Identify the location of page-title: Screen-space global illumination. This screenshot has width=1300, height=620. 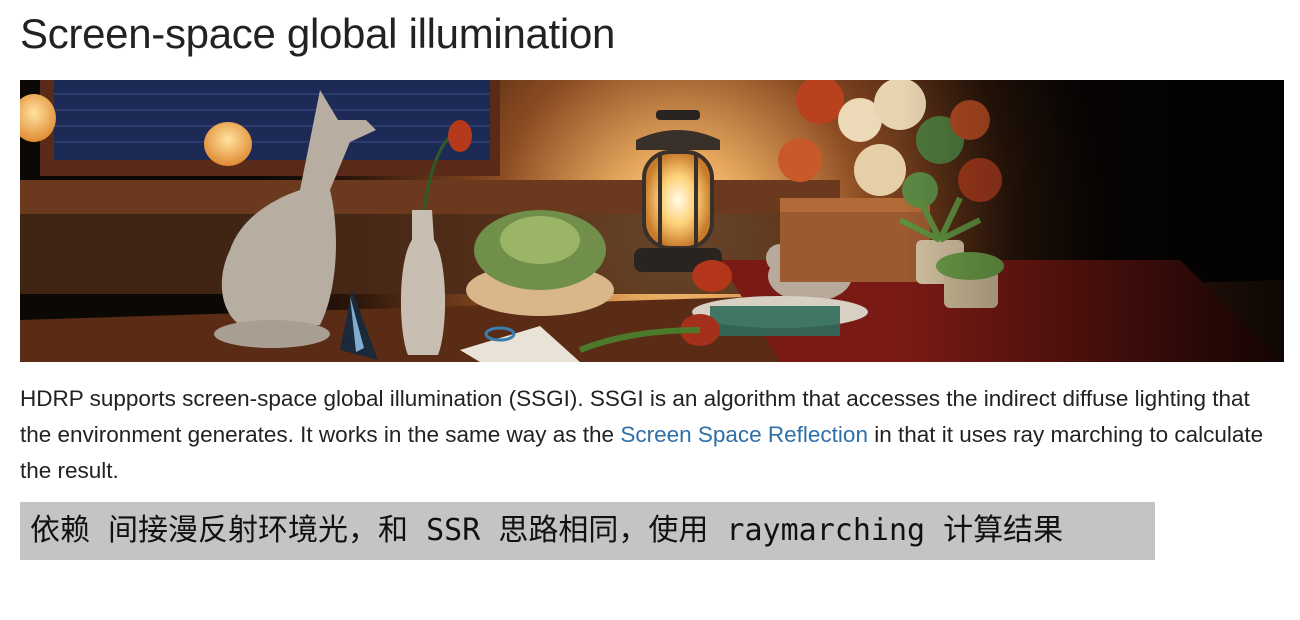
(318, 33).